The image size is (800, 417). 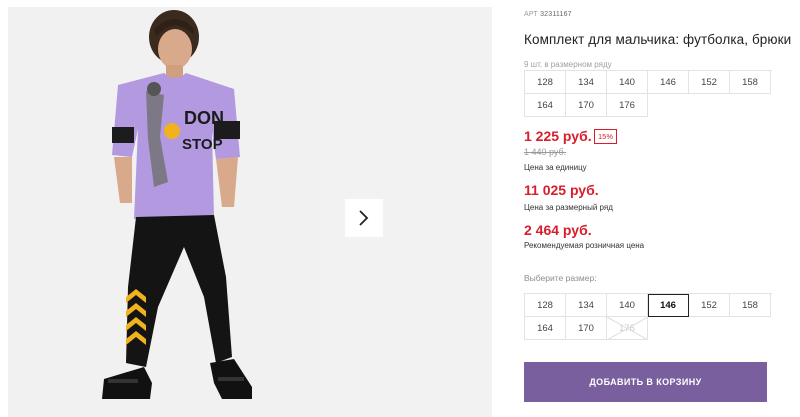 I want to click on size-row-note: 9 шт. в размерном ряду, so click(x=568, y=64).